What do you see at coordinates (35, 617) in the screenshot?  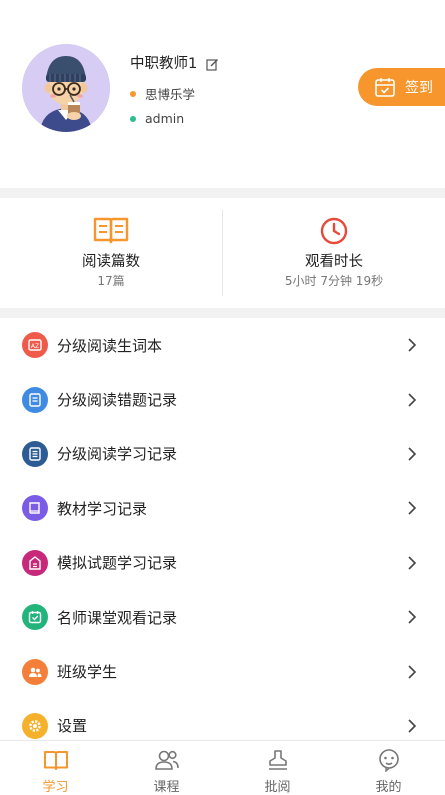 I see `class-calendar-icon` at bounding box center [35, 617].